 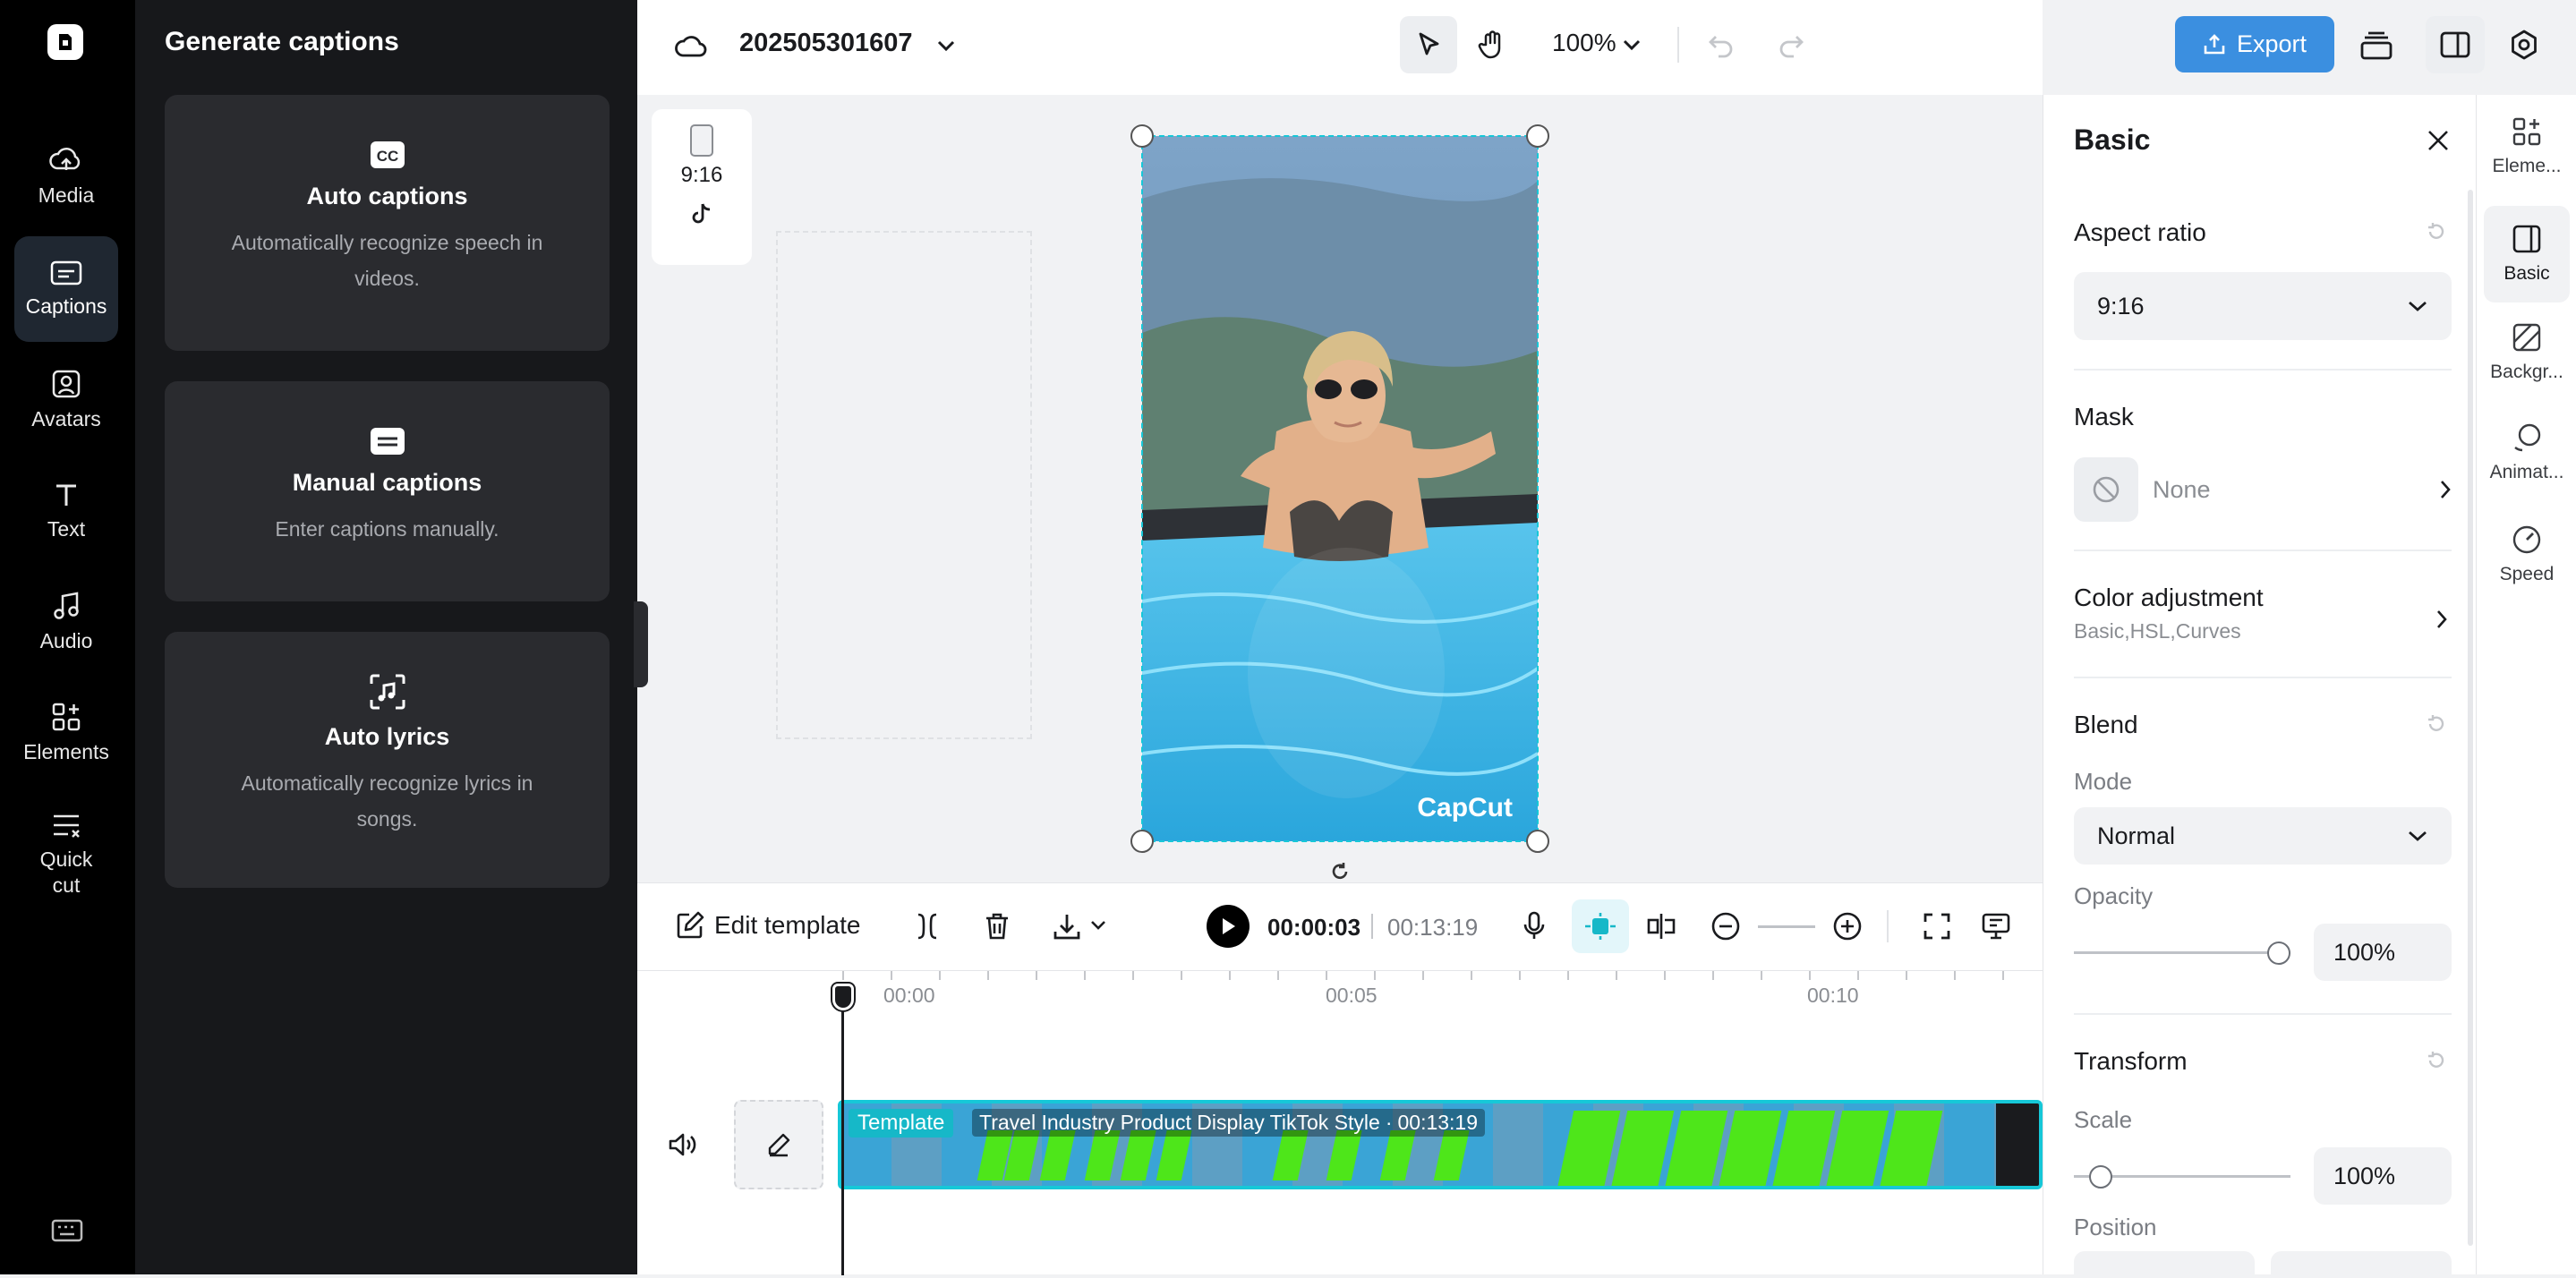 I want to click on tab-basic: Basic, so click(x=2527, y=254).